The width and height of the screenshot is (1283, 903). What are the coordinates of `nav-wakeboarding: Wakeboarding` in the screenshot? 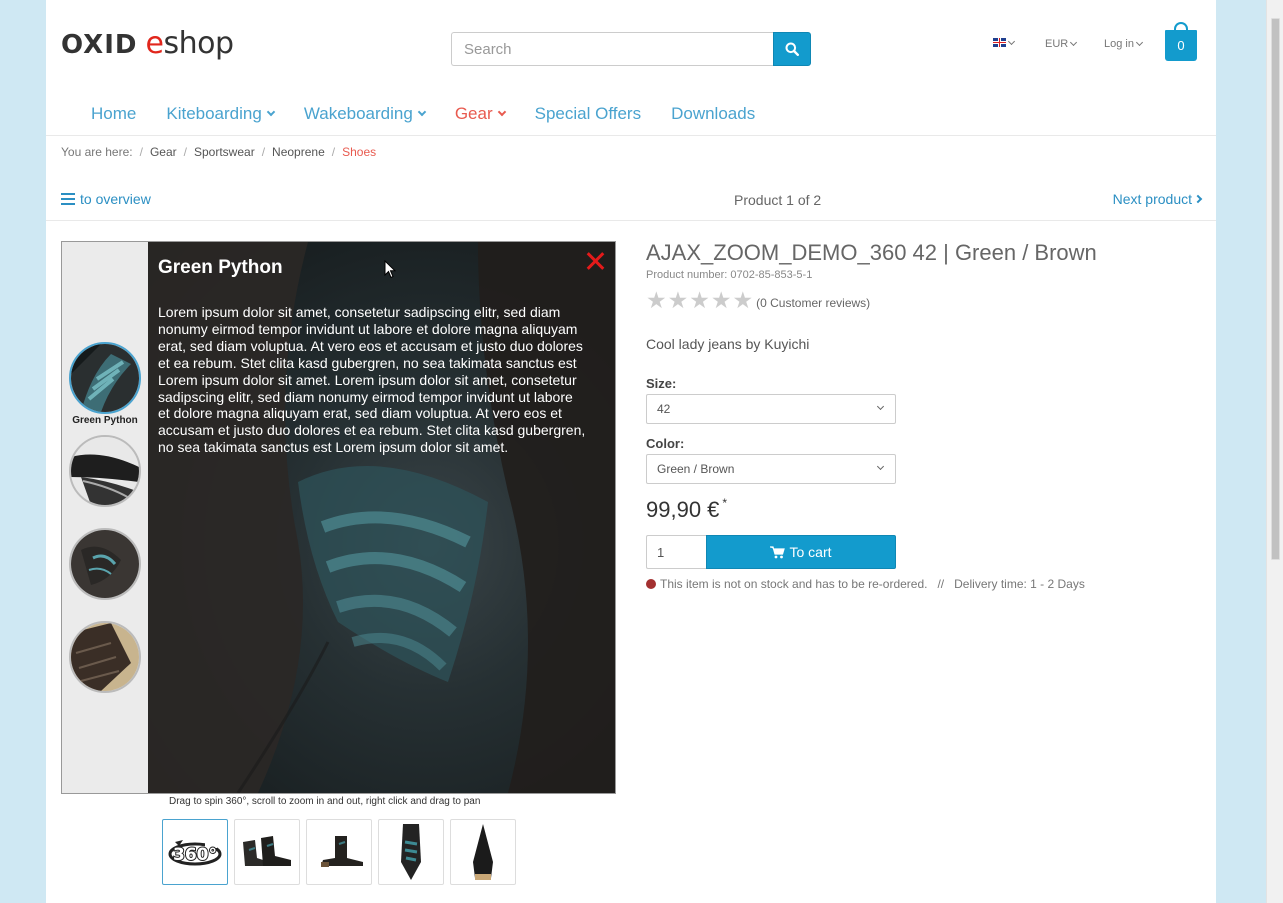 It's located at (365, 114).